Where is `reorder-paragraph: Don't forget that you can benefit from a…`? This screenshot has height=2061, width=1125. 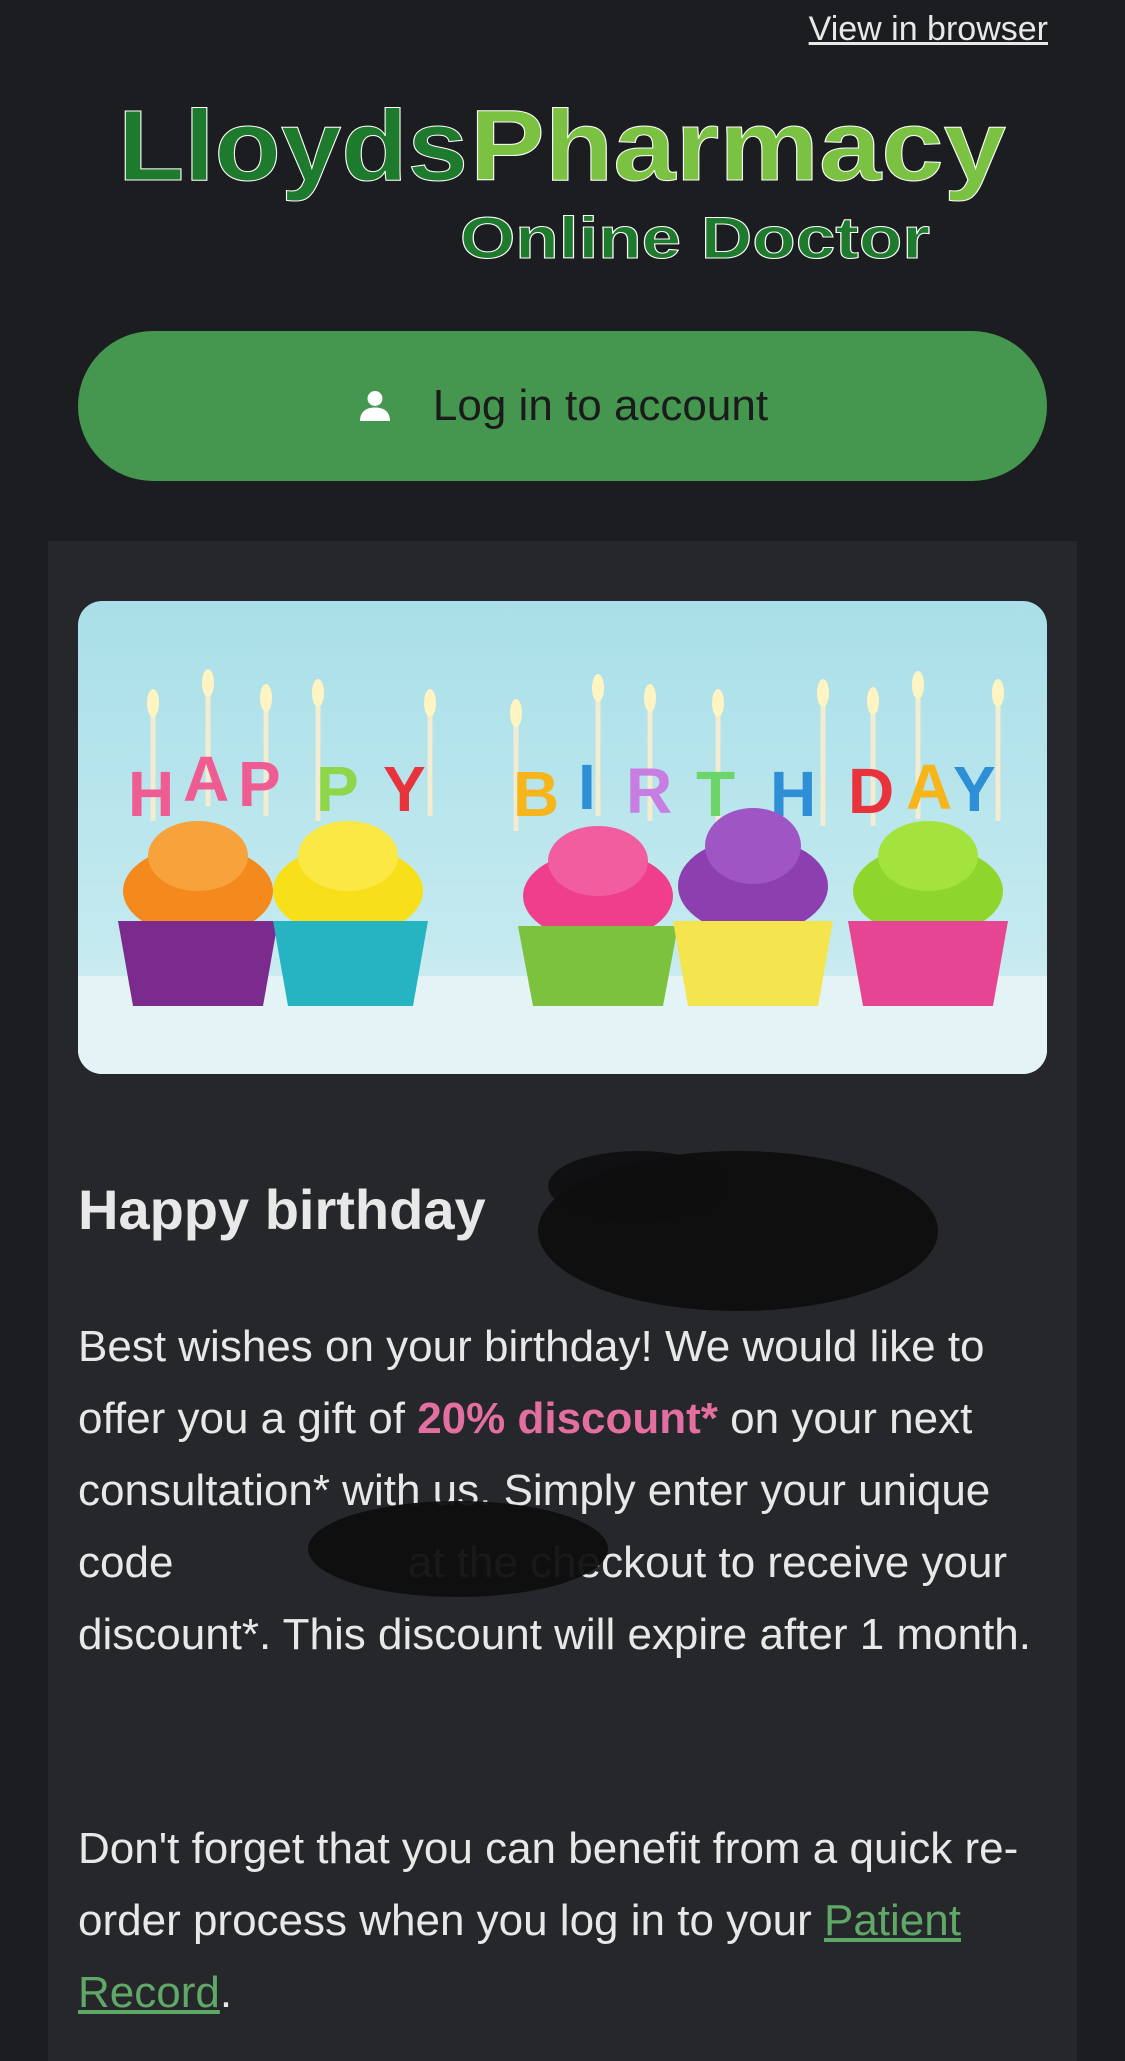 reorder-paragraph: Don't forget that you can benefit from a… is located at coordinates (573, 1921).